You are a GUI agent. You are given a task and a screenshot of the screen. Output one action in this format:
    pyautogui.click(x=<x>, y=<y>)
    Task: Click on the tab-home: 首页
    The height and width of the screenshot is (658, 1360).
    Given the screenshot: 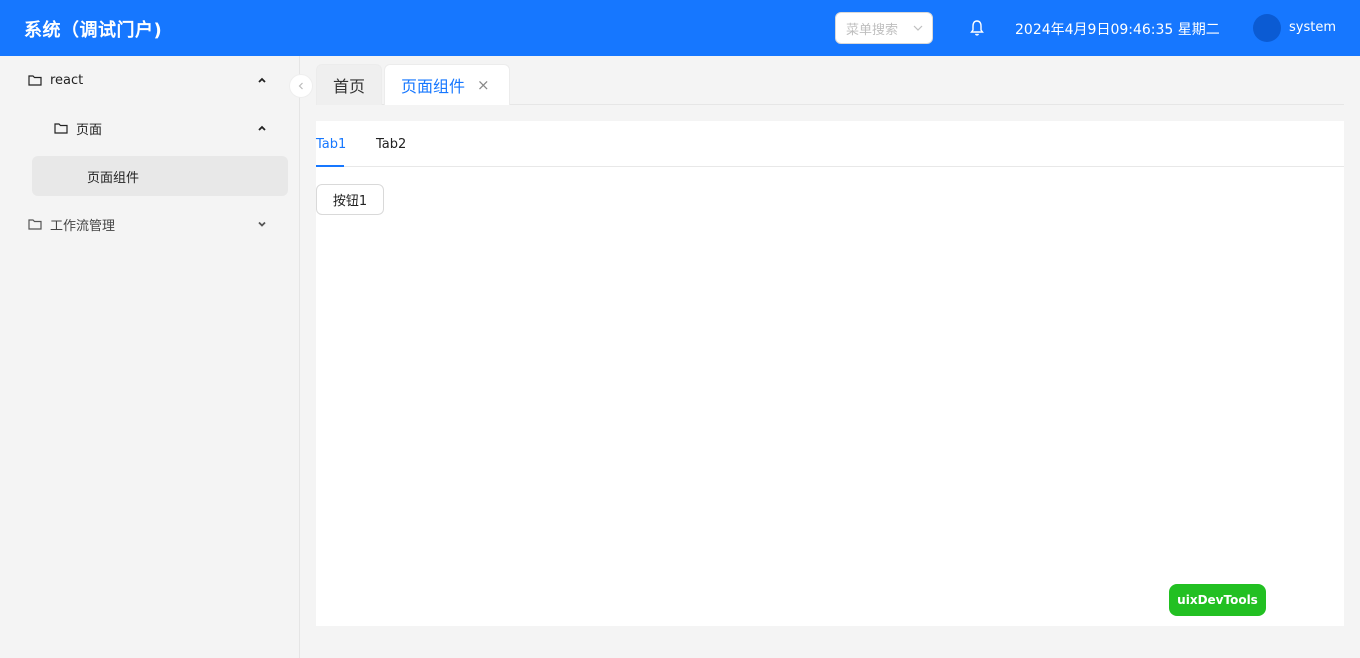 What is the action you would take?
    pyautogui.click(x=349, y=84)
    